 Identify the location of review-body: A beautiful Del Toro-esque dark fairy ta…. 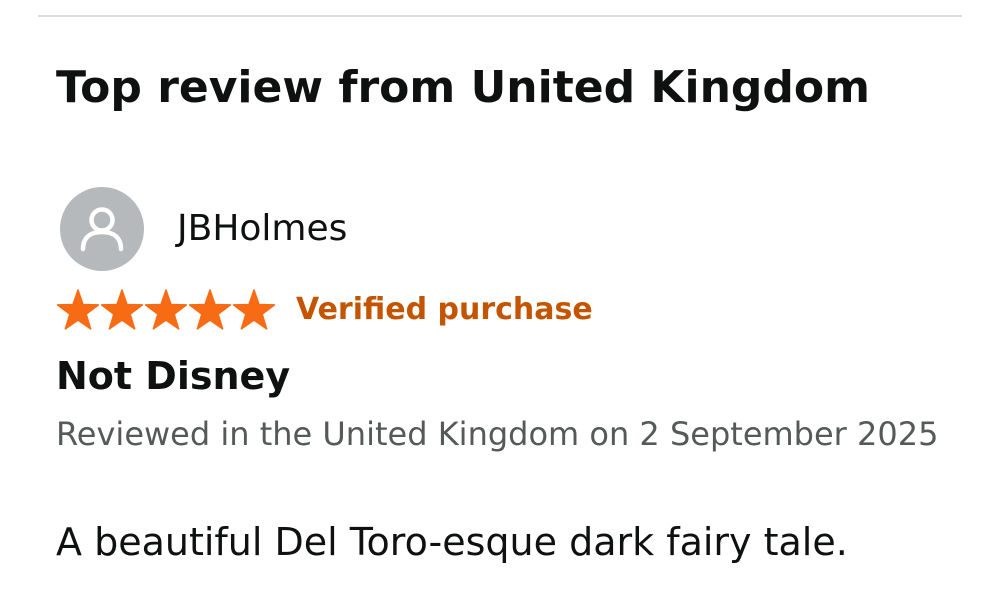
(452, 542).